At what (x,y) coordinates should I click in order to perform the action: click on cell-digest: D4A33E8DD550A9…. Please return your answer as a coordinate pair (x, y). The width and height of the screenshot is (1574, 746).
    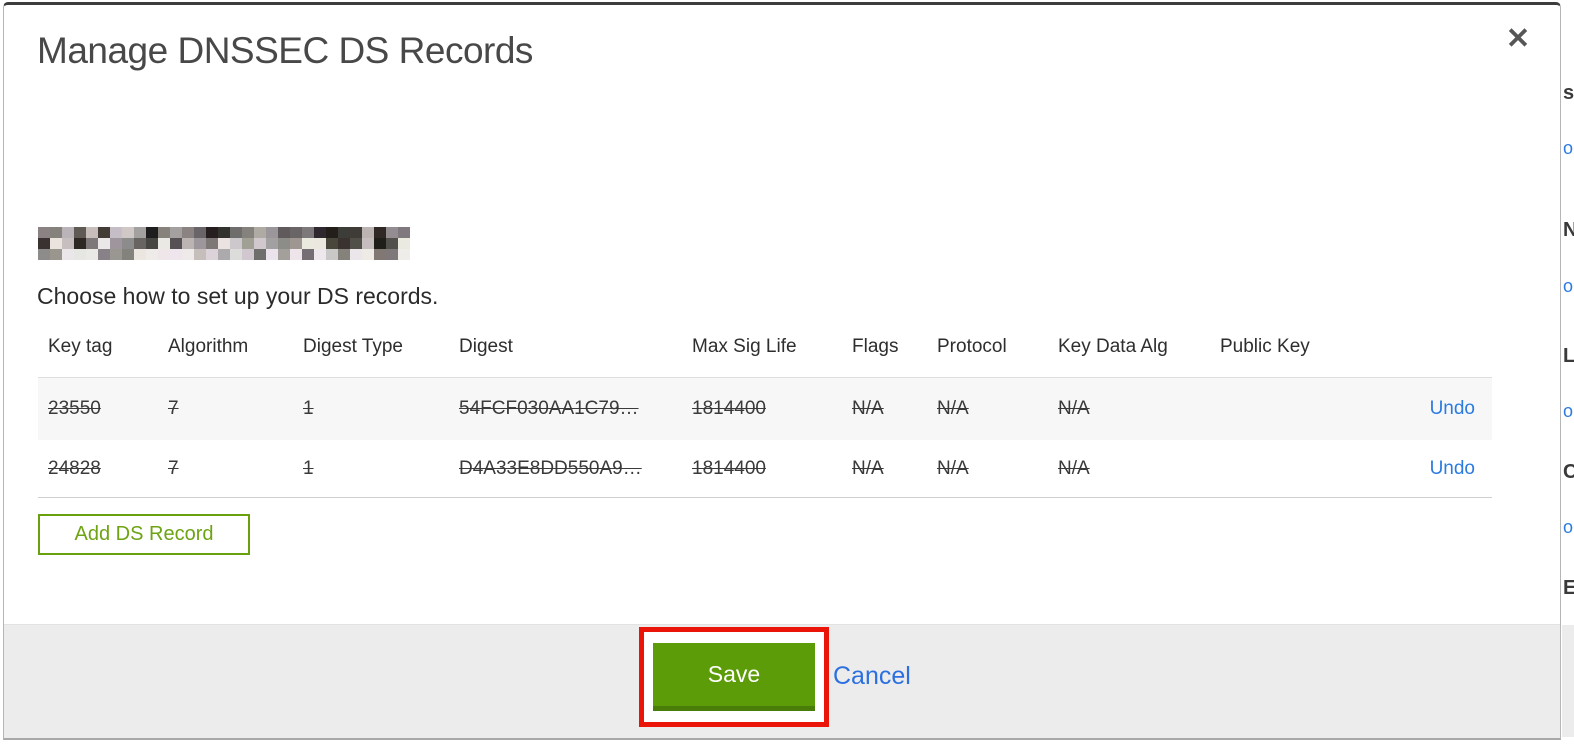
    Looking at the image, I should click on (550, 468).